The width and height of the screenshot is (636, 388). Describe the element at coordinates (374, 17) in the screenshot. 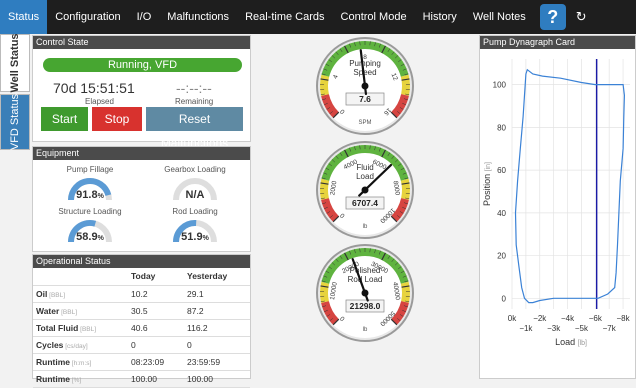

I see `tab-control-mode: Control Mode` at that location.